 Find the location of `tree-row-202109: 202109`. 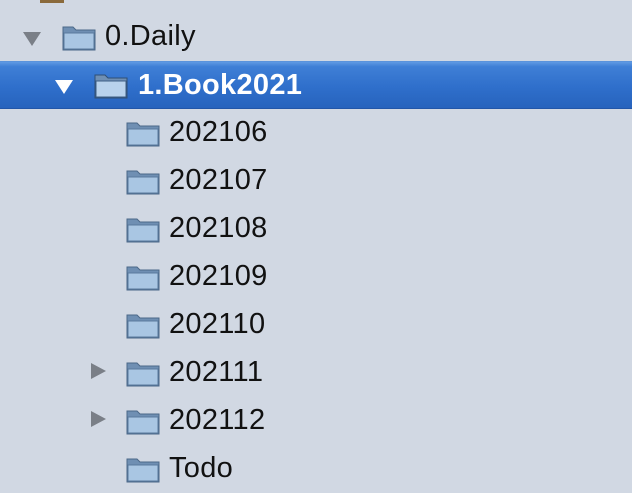

tree-row-202109: 202109 is located at coordinates (316, 277).